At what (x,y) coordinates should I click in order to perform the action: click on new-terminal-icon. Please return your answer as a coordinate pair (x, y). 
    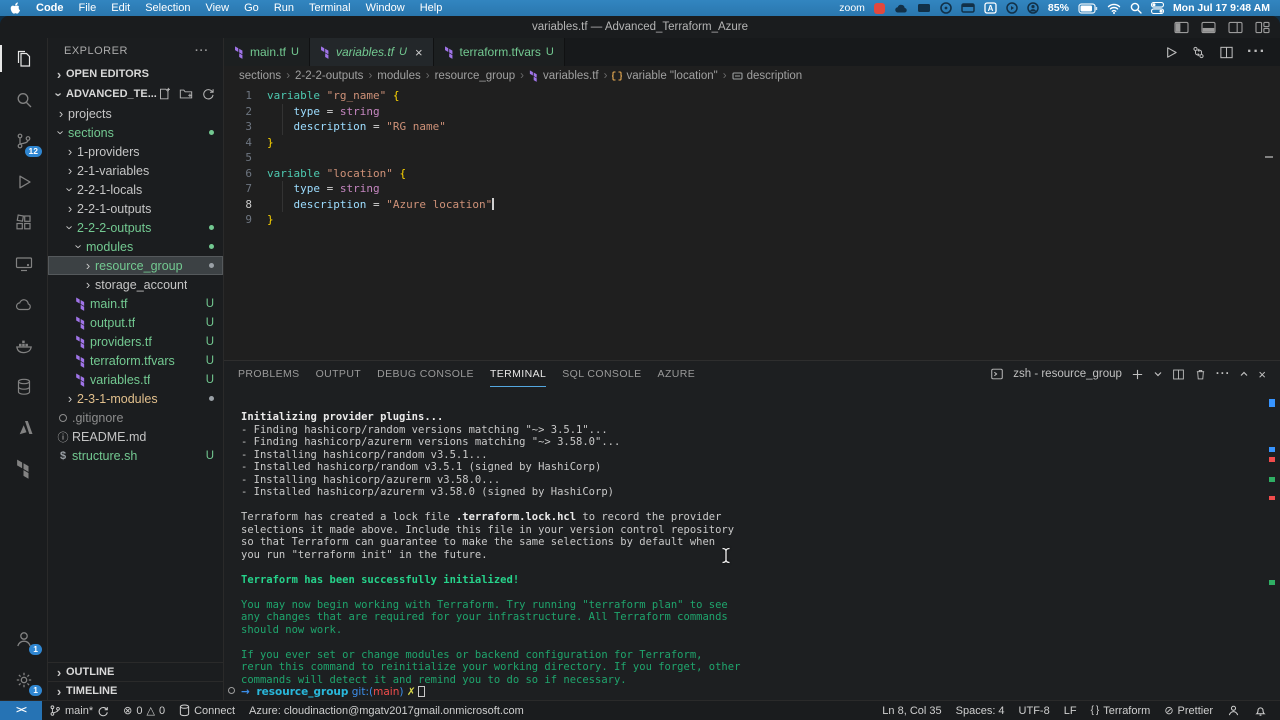
    Looking at the image, I should click on (1137, 374).